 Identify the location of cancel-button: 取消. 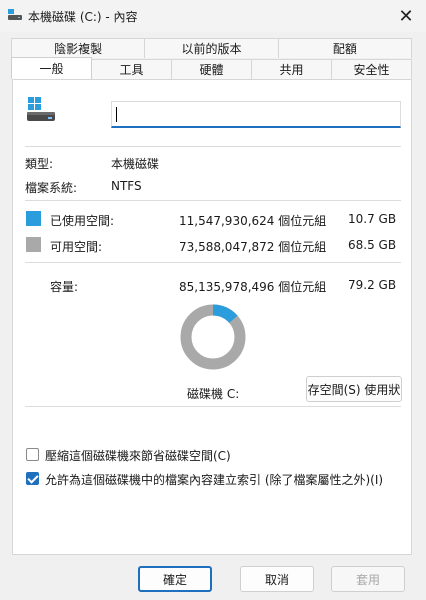
(277, 579).